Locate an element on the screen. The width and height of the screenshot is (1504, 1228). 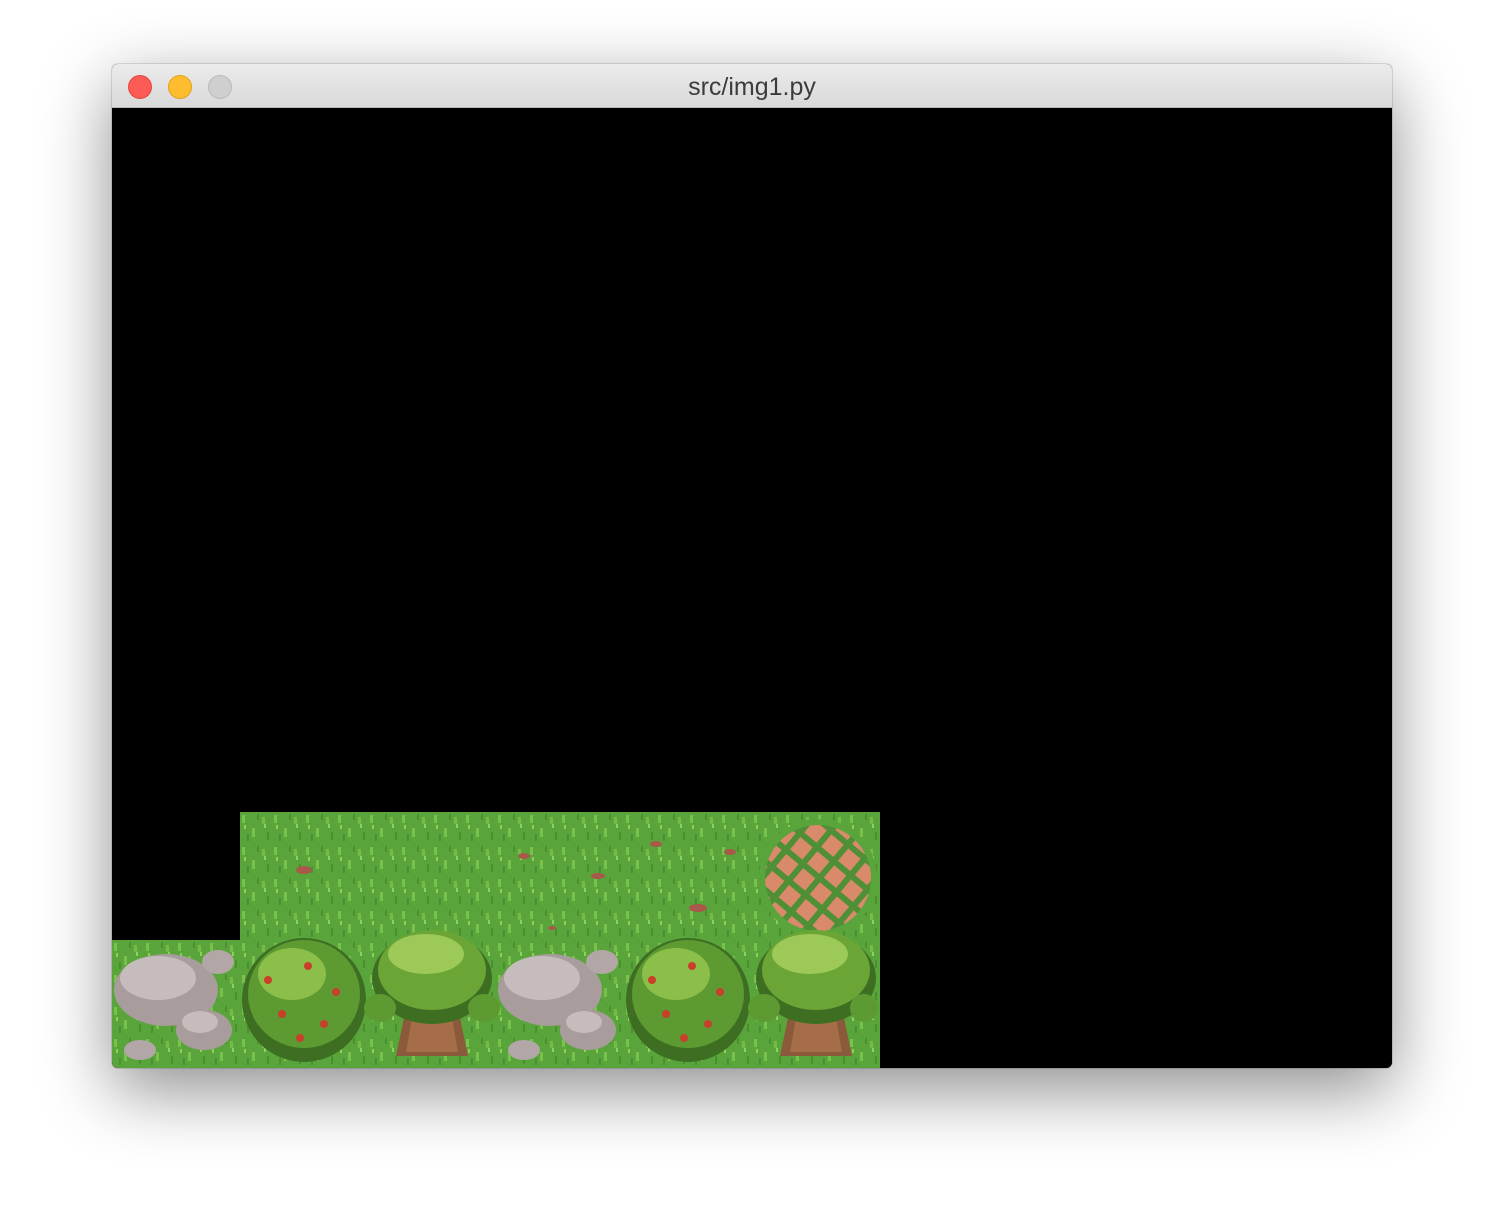
title-bar: src/img1.py is located at coordinates (752, 86).